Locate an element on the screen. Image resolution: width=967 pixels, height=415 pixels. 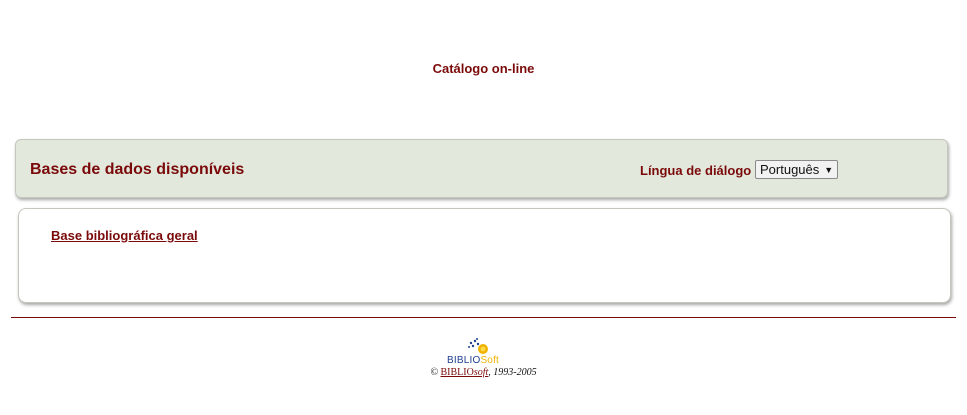
language-select-value: Português is located at coordinates (790, 169).